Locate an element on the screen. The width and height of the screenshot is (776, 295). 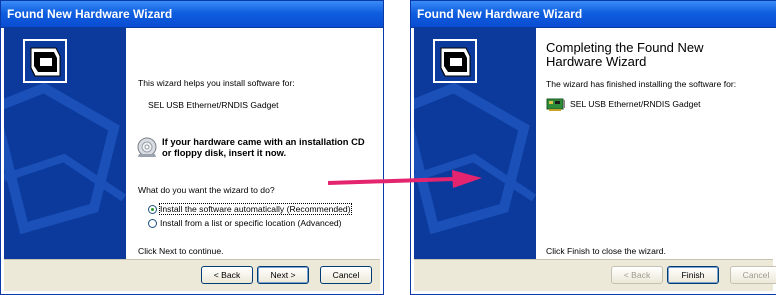
transition-arrow-icon is located at coordinates (404, 179).